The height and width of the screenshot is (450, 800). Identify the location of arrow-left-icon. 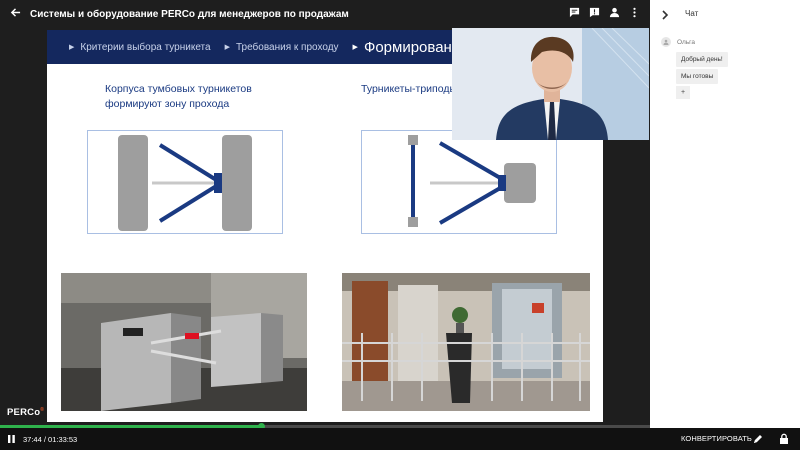
(15, 14).